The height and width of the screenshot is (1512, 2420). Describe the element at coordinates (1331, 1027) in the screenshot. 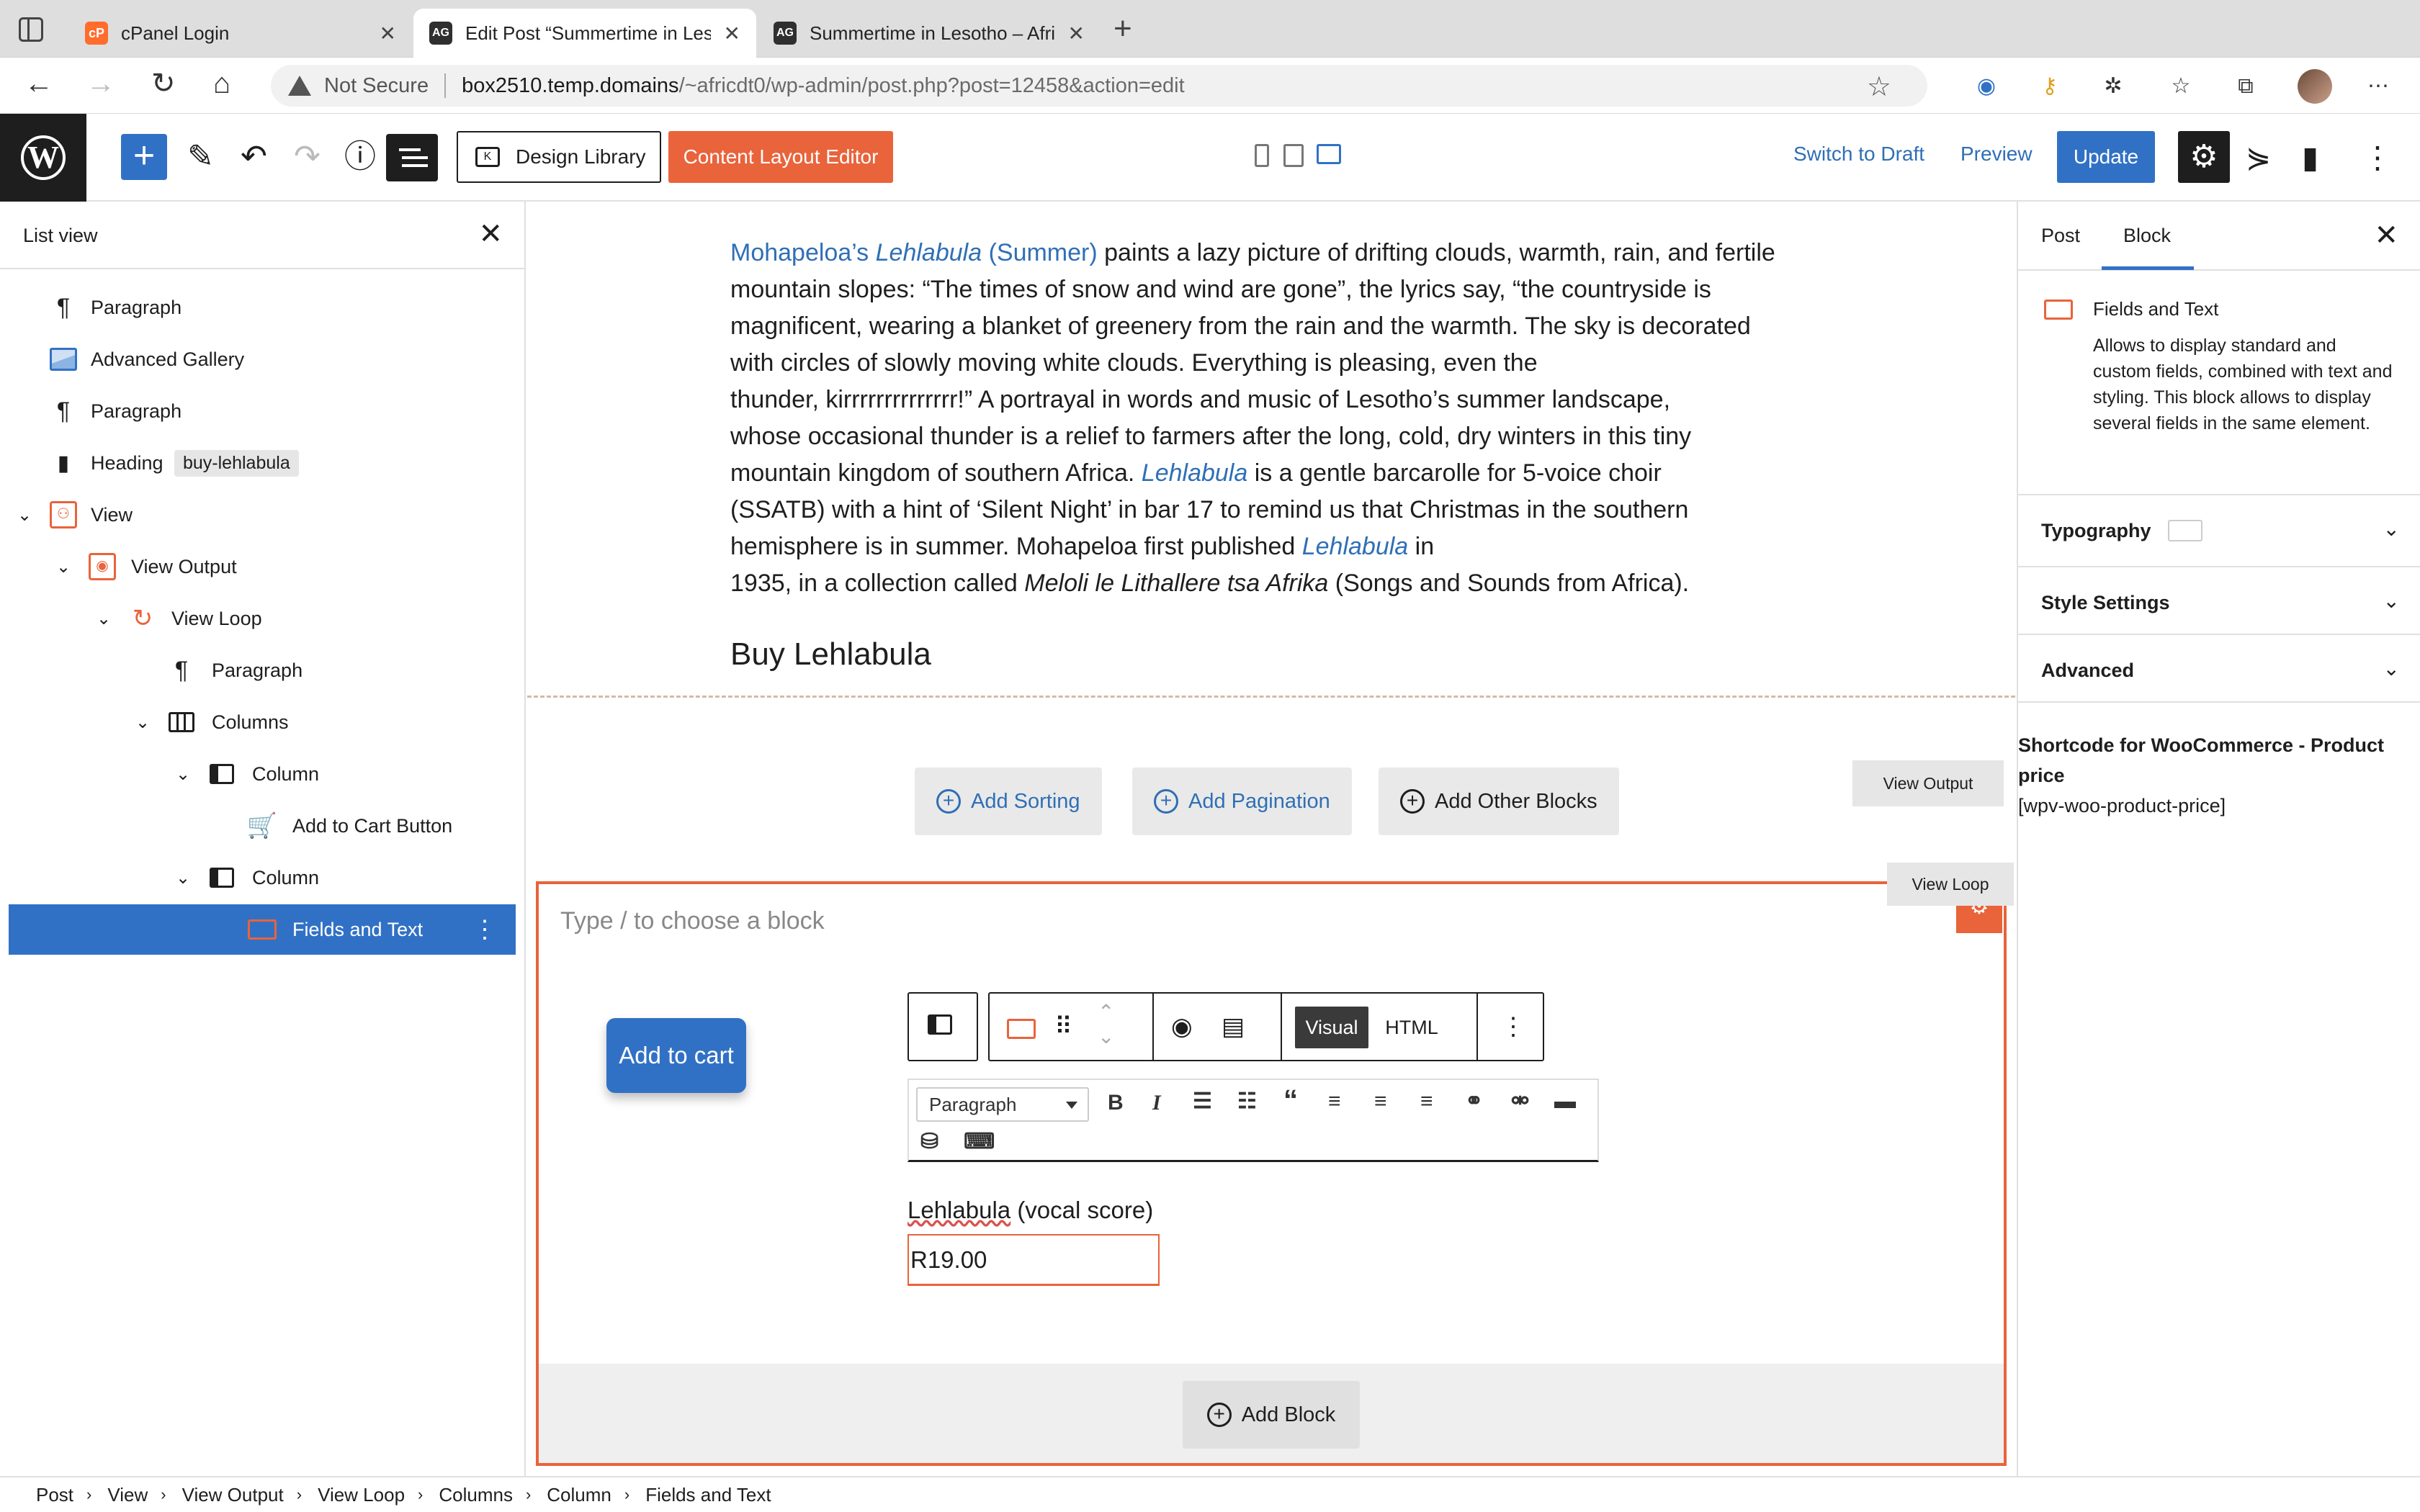

I see `visual-tab-button: Visual` at that location.